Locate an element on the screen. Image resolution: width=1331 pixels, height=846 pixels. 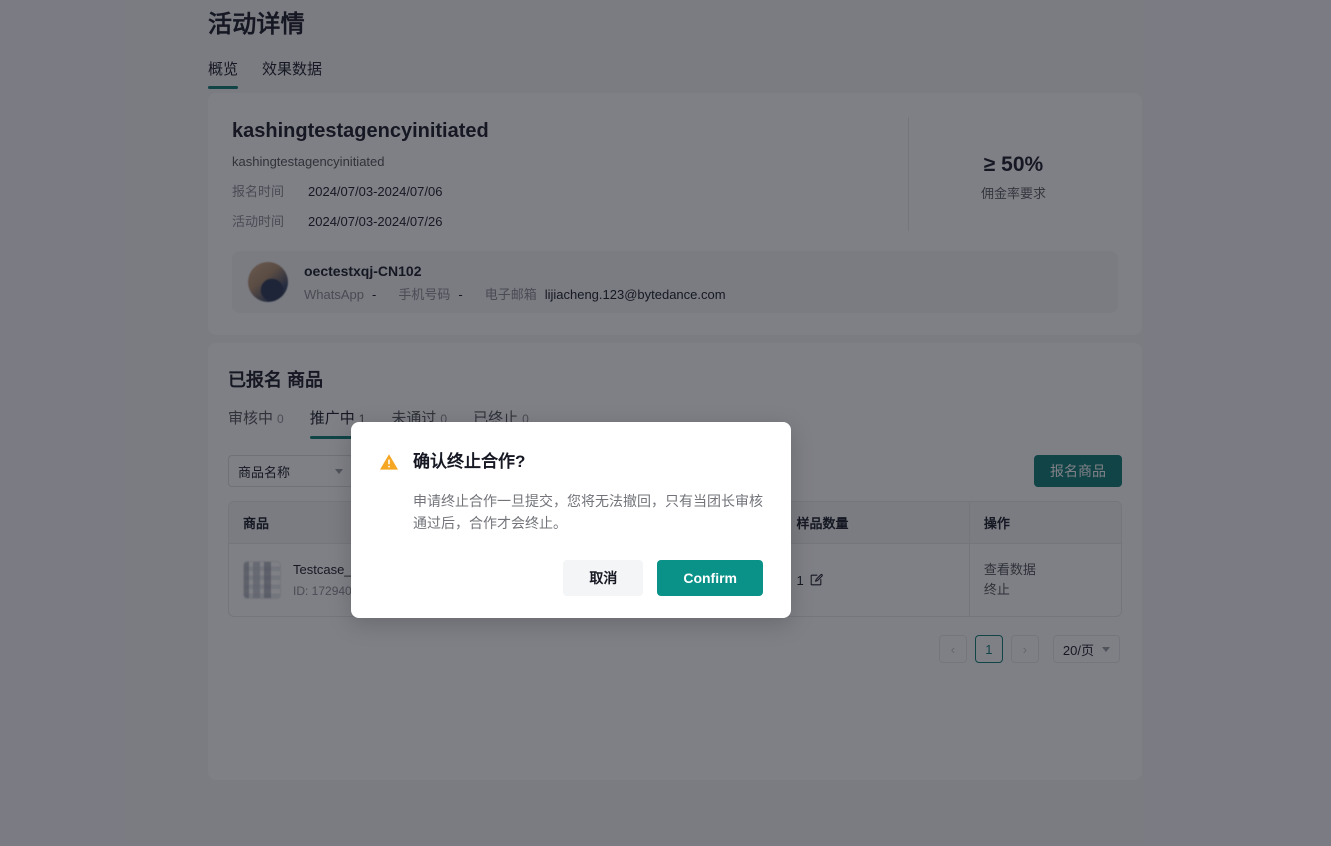
confirm-button: Confirm is located at coordinates (710, 578).